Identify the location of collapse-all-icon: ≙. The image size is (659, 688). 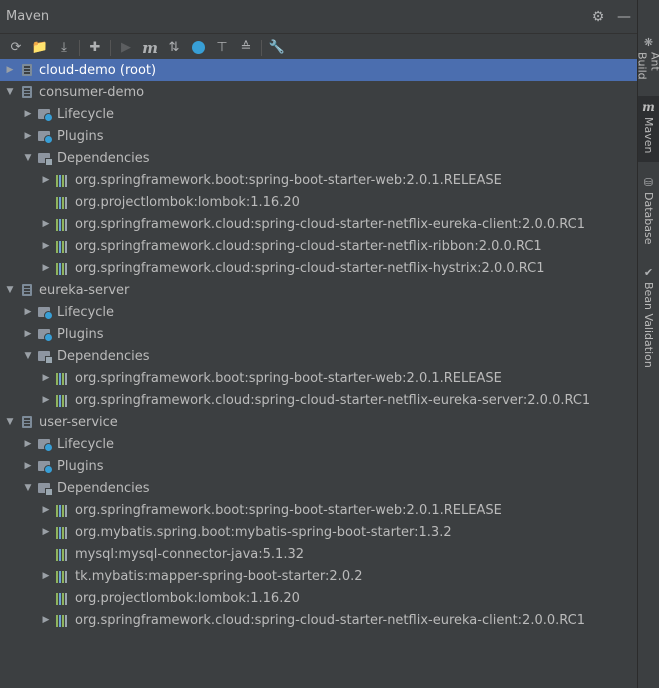
(246, 48).